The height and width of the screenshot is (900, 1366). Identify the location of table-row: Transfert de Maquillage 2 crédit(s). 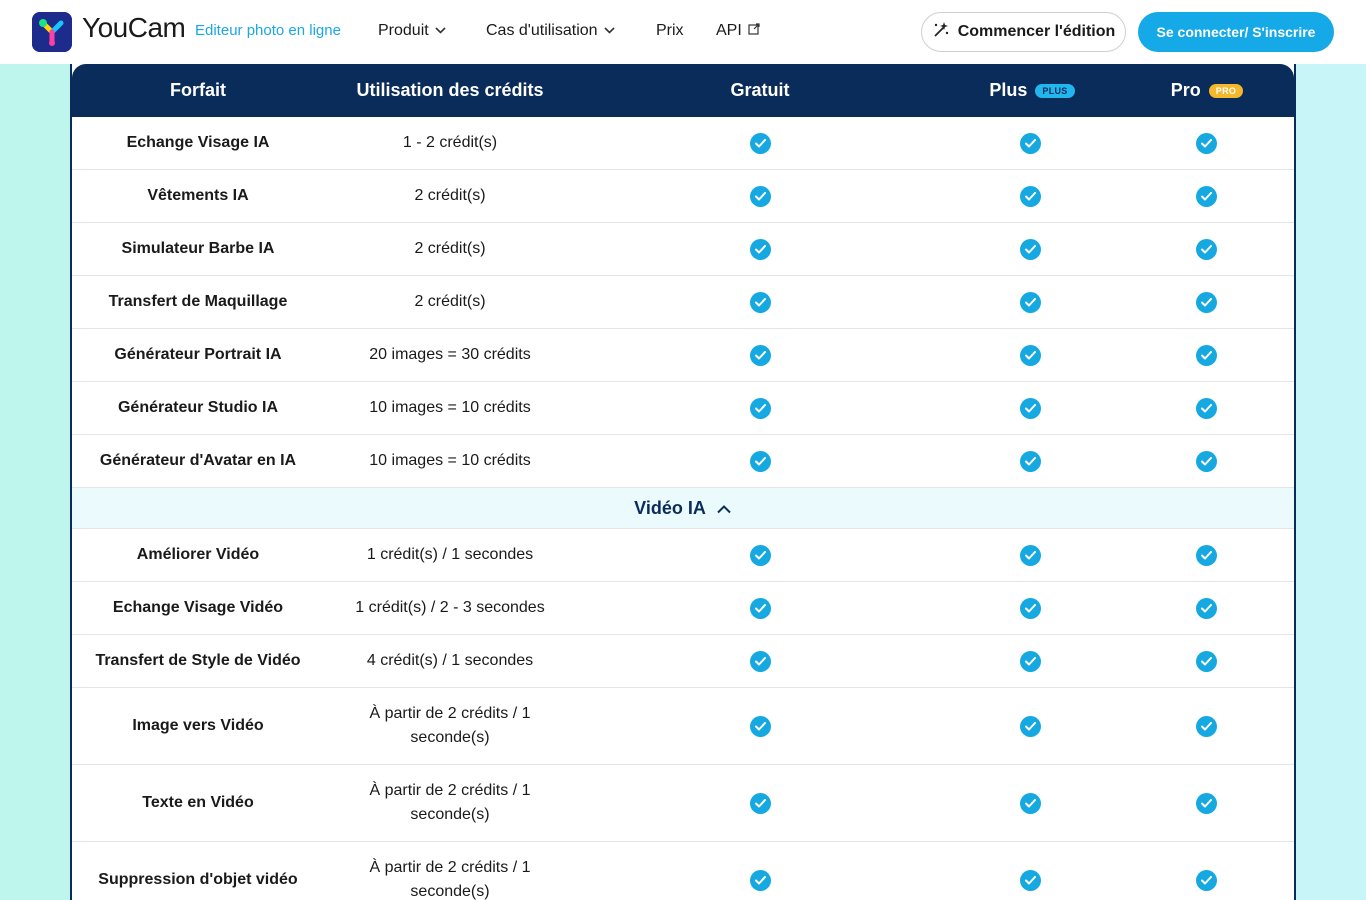
(683, 302).